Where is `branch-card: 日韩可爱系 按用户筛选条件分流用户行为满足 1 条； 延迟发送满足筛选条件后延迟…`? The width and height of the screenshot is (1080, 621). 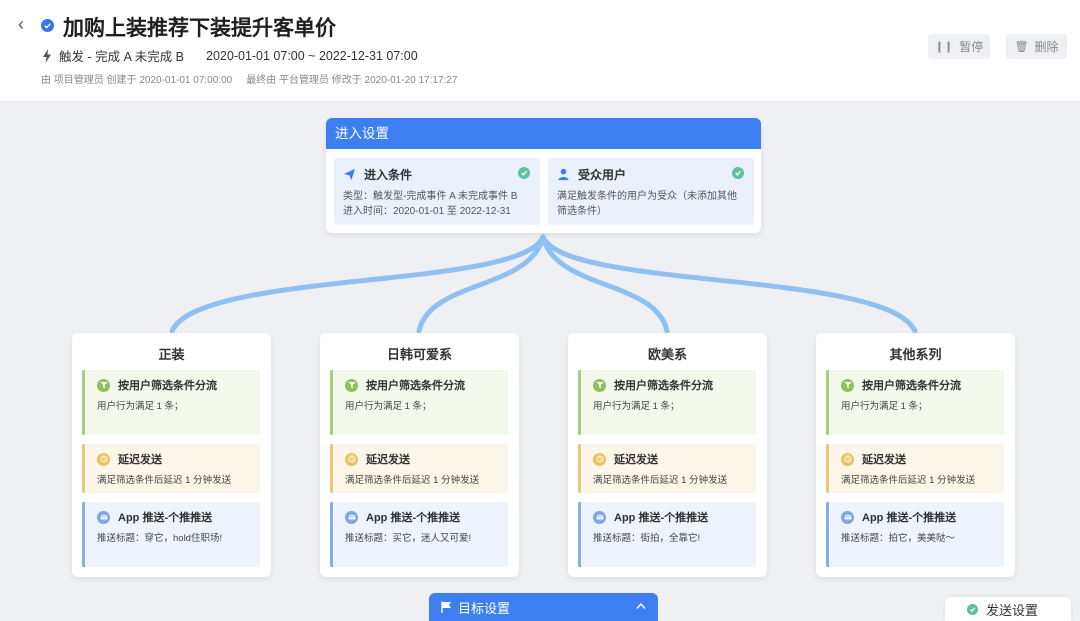
branch-card: 日韩可爱系 按用户筛选条件分流用户行为满足 1 条； 延迟发送满足筛选条件后延迟… is located at coordinates (419, 455).